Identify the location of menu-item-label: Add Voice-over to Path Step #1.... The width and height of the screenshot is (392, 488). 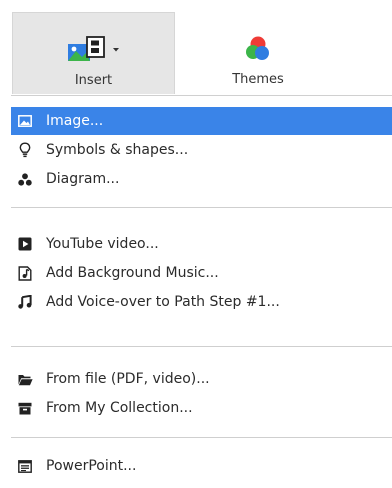
(163, 302).